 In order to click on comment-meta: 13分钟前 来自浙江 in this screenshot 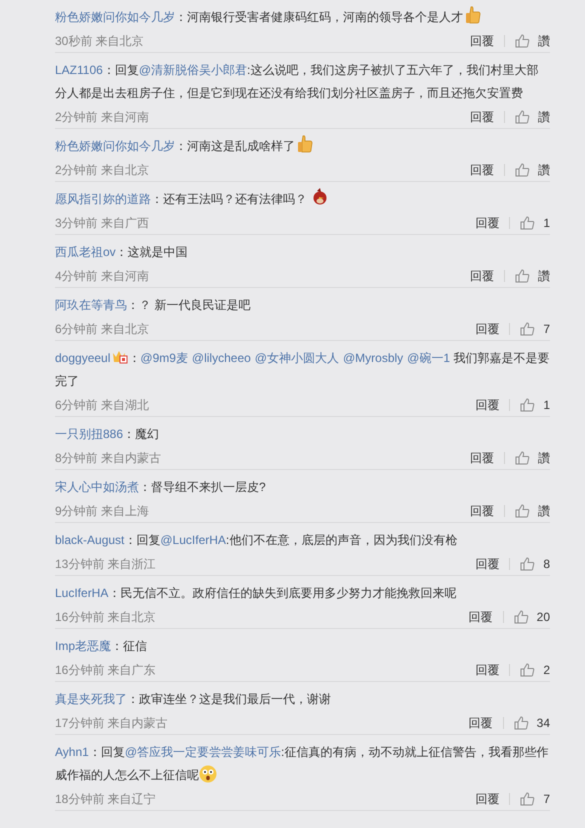, I will do `click(106, 564)`.